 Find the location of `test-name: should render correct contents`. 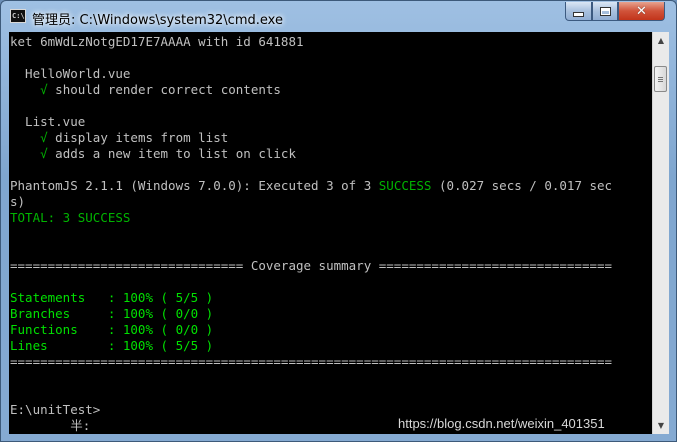

test-name: should render correct contents is located at coordinates (164, 89).